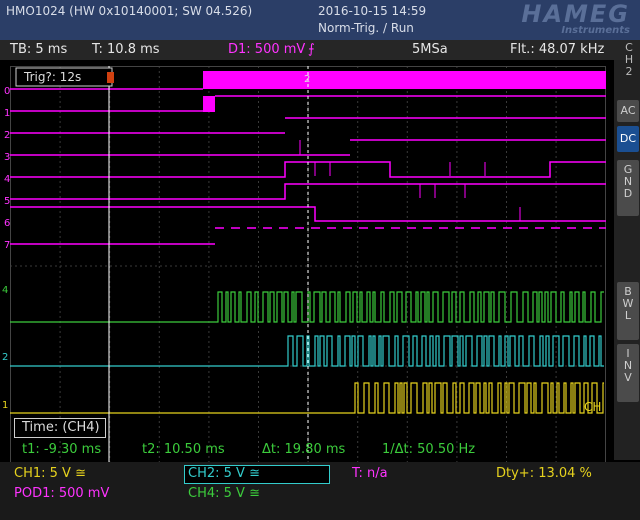 This screenshot has height=520, width=640. Describe the element at coordinates (311, 49) in the screenshot. I see `trigger-edge-icon: ⨍` at that location.